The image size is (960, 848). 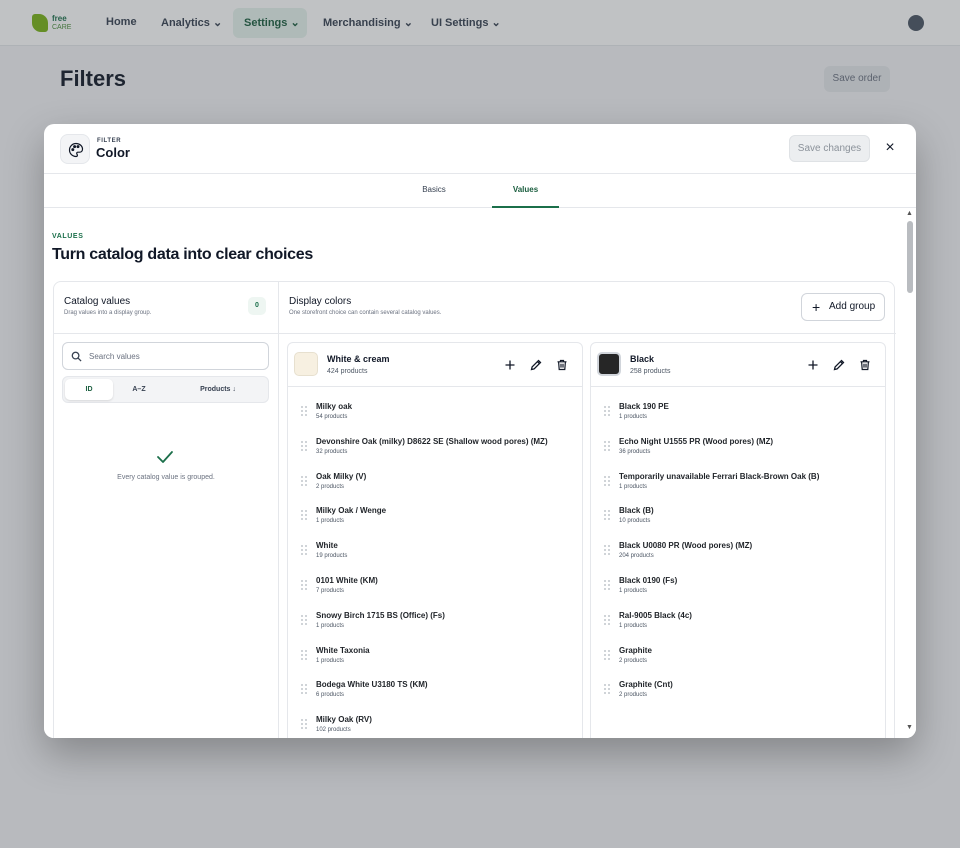 I want to click on search-icon, so click(x=76, y=356).